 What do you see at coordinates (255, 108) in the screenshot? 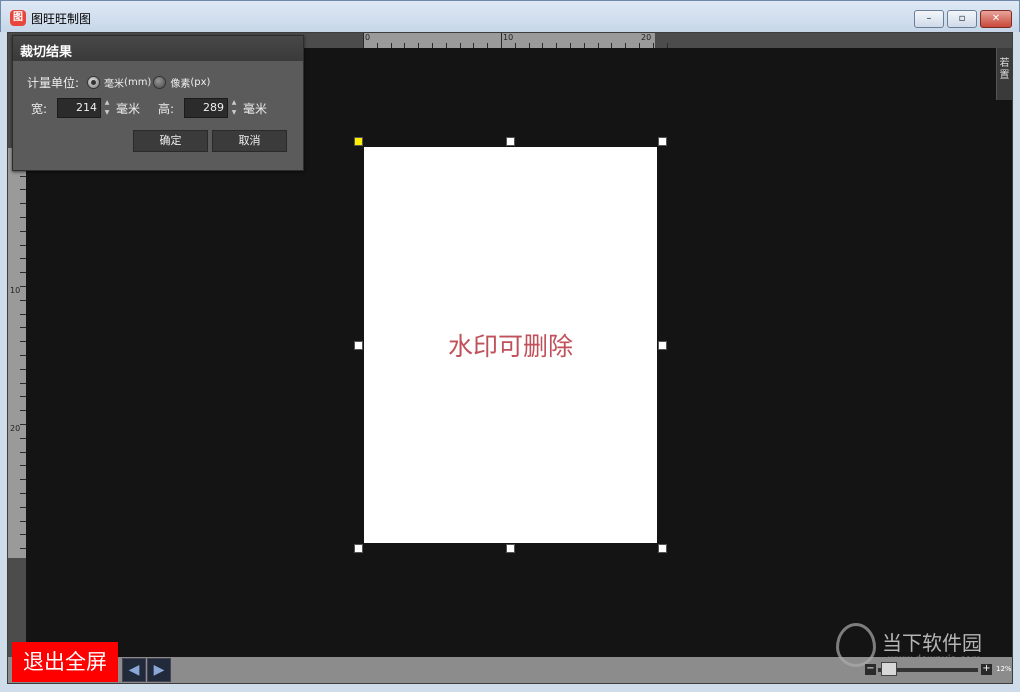
I see `height-unit: 毫米` at bounding box center [255, 108].